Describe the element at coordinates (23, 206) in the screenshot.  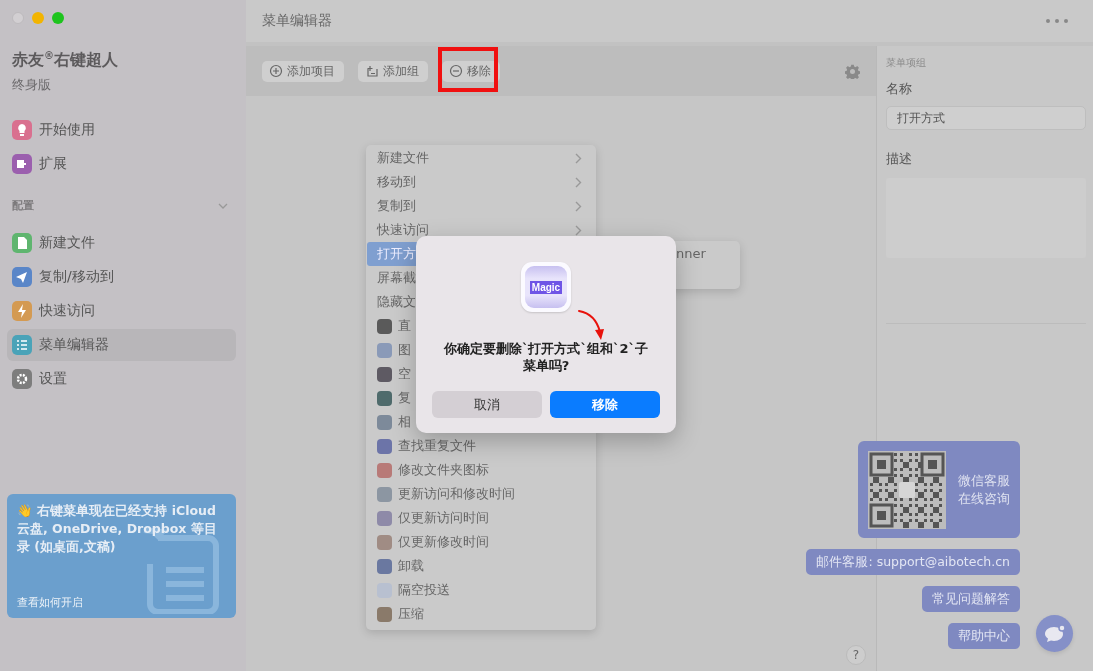
I see `section-header: 配置` at that location.